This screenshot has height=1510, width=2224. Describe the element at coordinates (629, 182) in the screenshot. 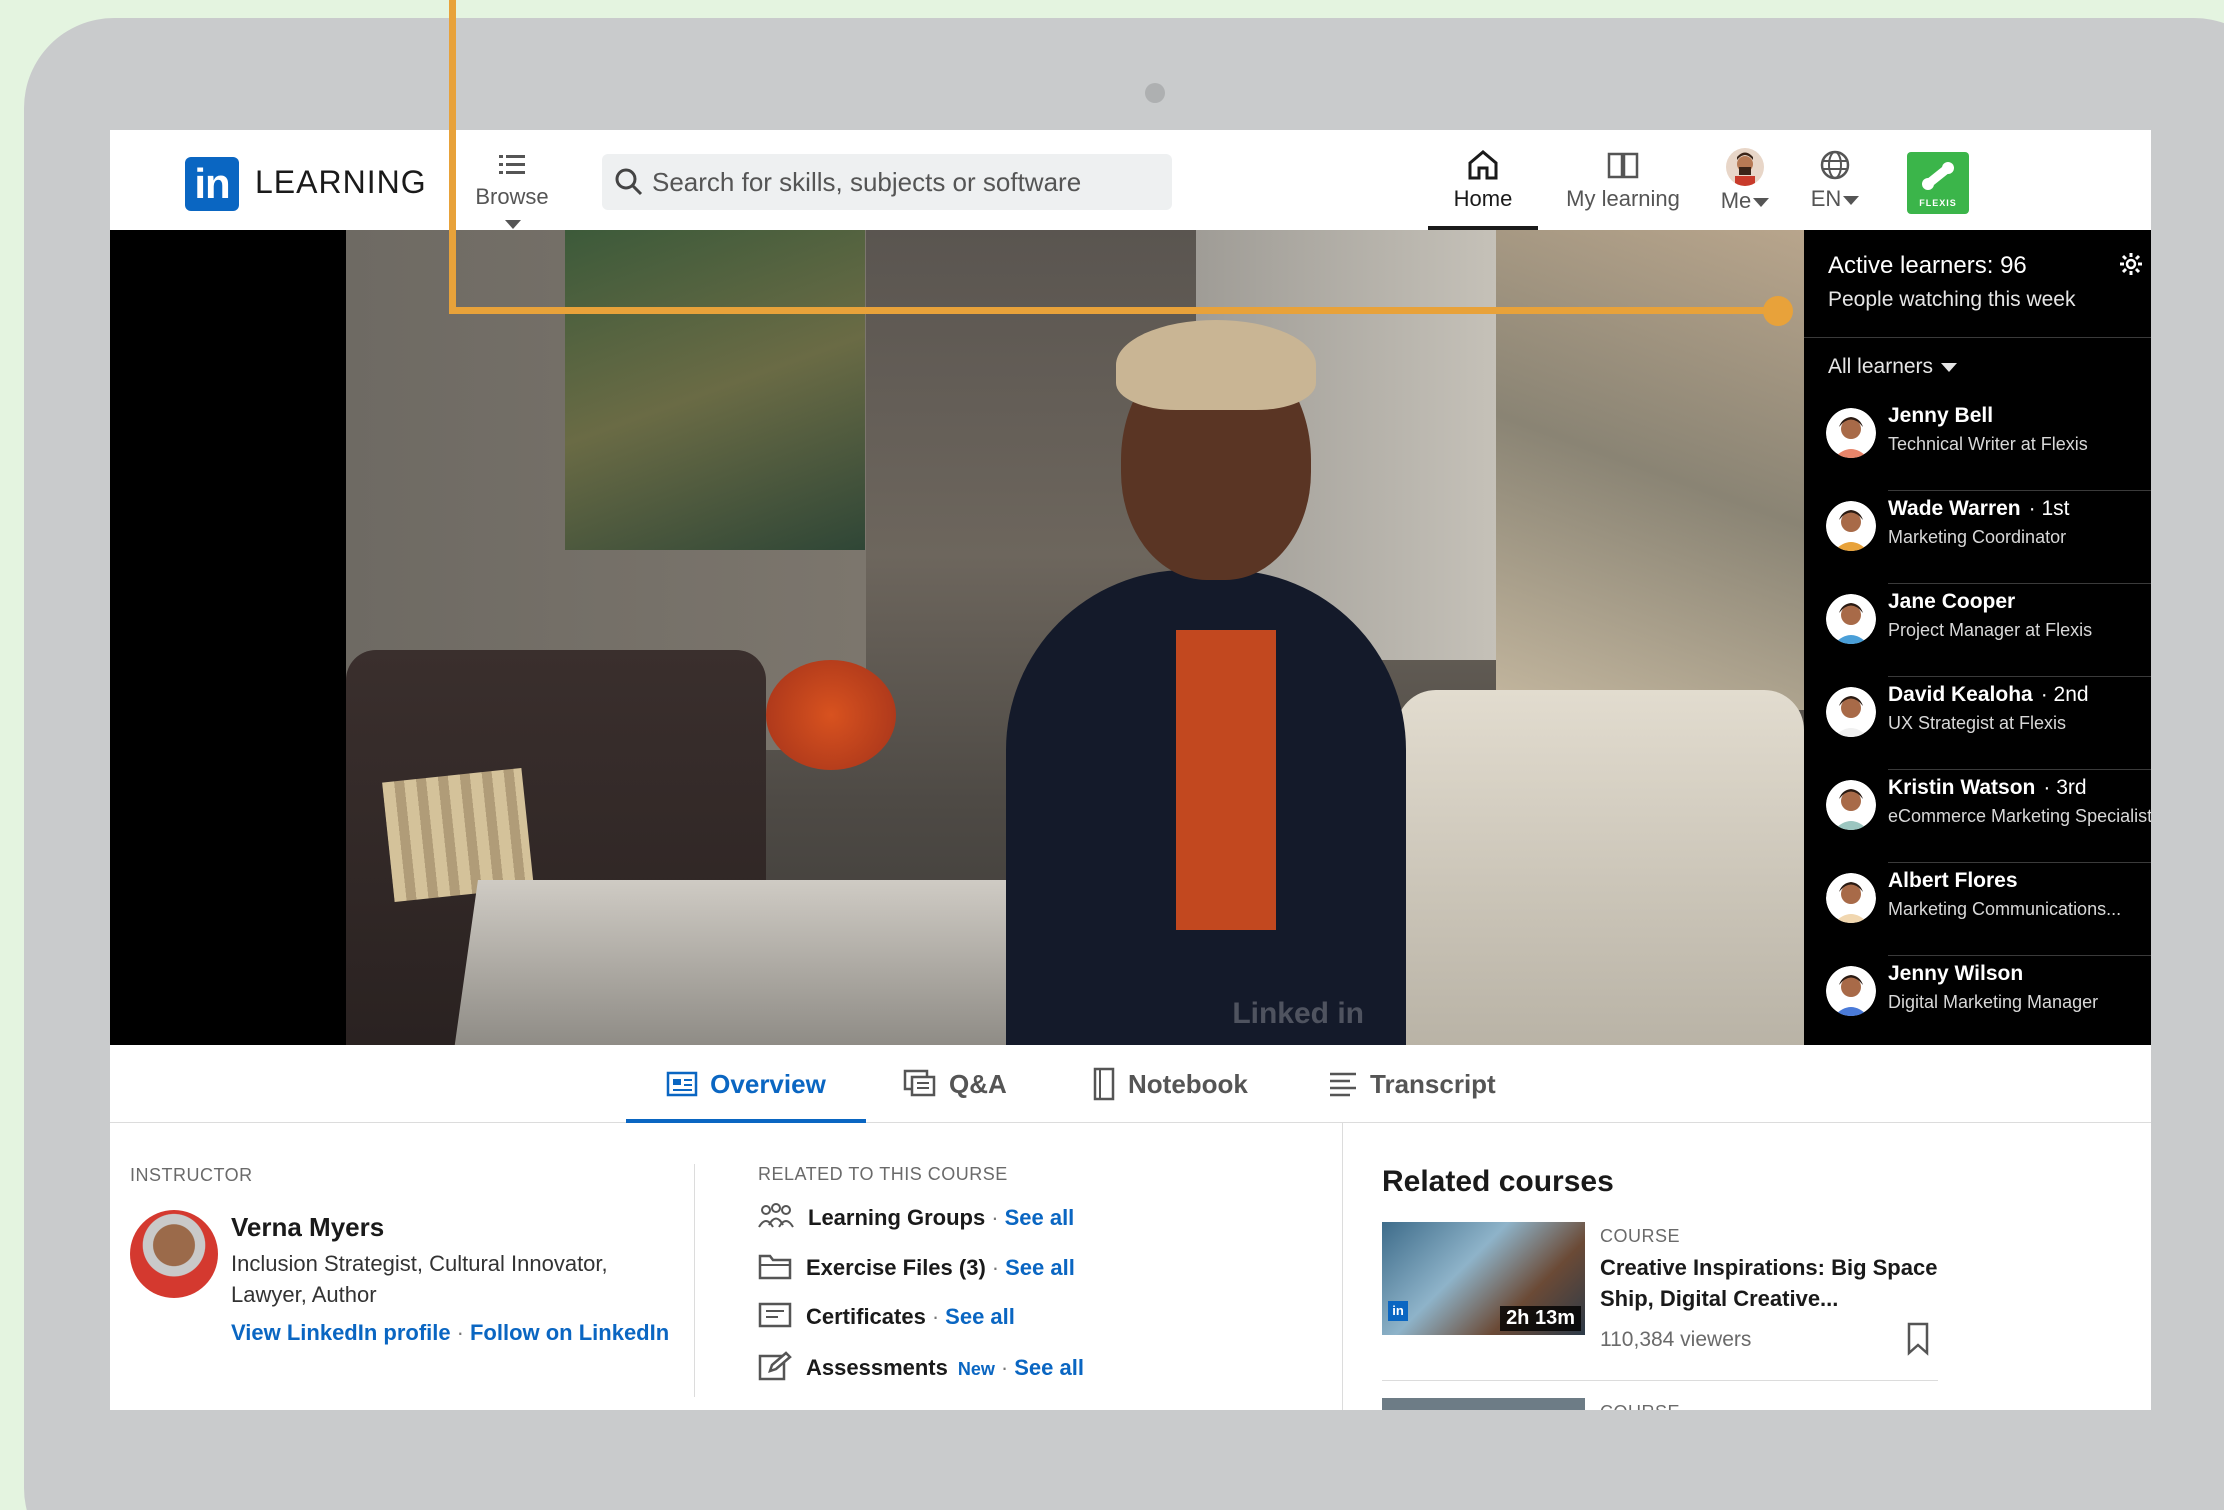

I see `search-icon` at that location.